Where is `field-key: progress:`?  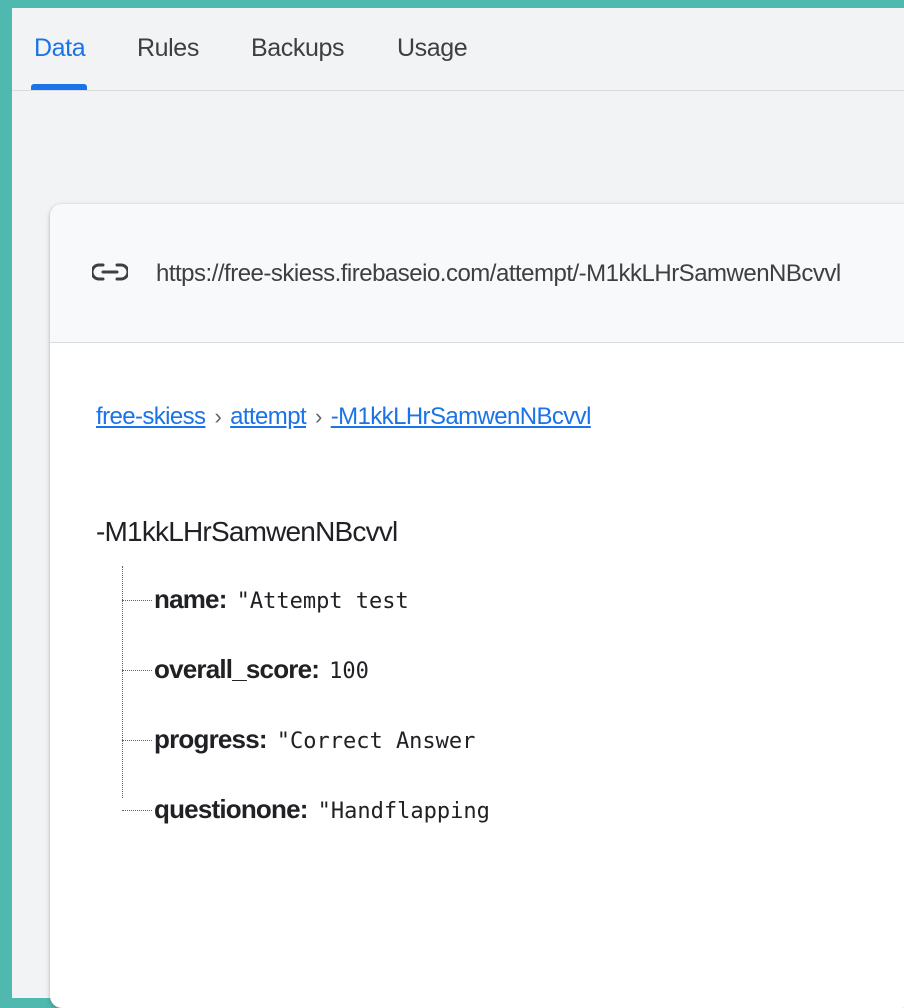 field-key: progress: is located at coordinates (211, 739).